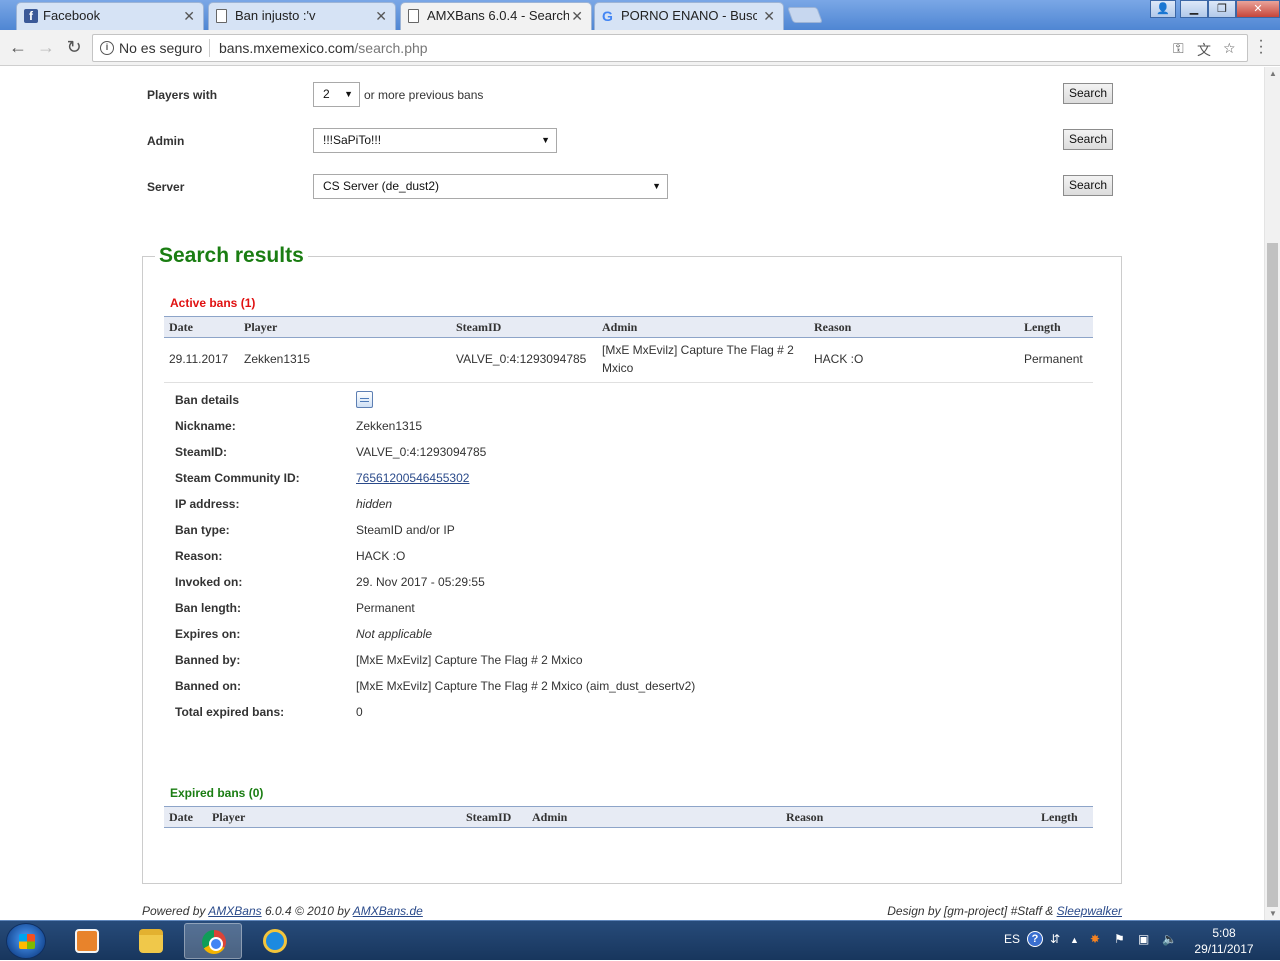  I want to click on detail-label-expires-on: Expires on:, so click(208, 634).